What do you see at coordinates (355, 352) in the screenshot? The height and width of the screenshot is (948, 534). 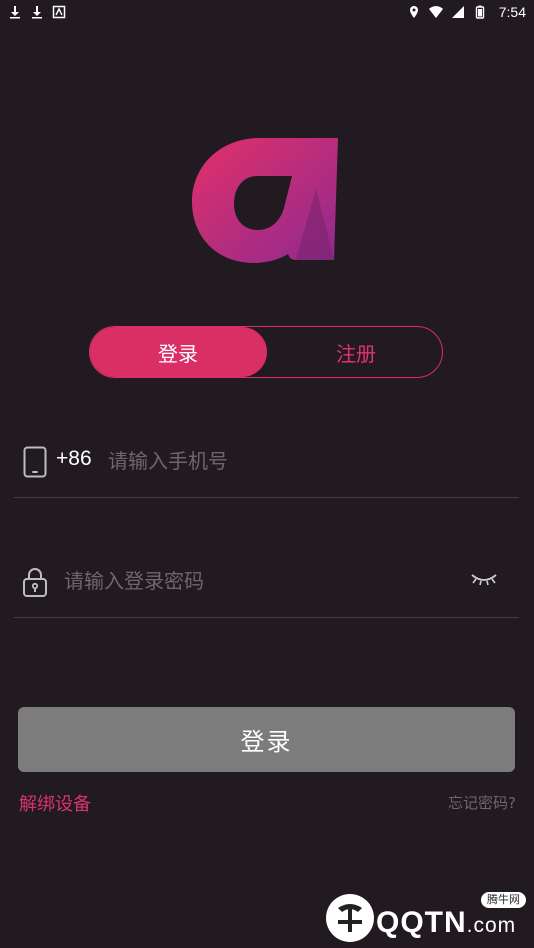 I see `tab-register: 注册` at bounding box center [355, 352].